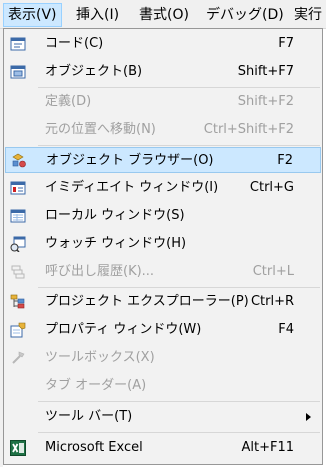 Image resolution: width=326 pixels, height=467 pixels. What do you see at coordinates (94, 447) in the screenshot?
I see `menu-item-label: Microsoft Excel` at bounding box center [94, 447].